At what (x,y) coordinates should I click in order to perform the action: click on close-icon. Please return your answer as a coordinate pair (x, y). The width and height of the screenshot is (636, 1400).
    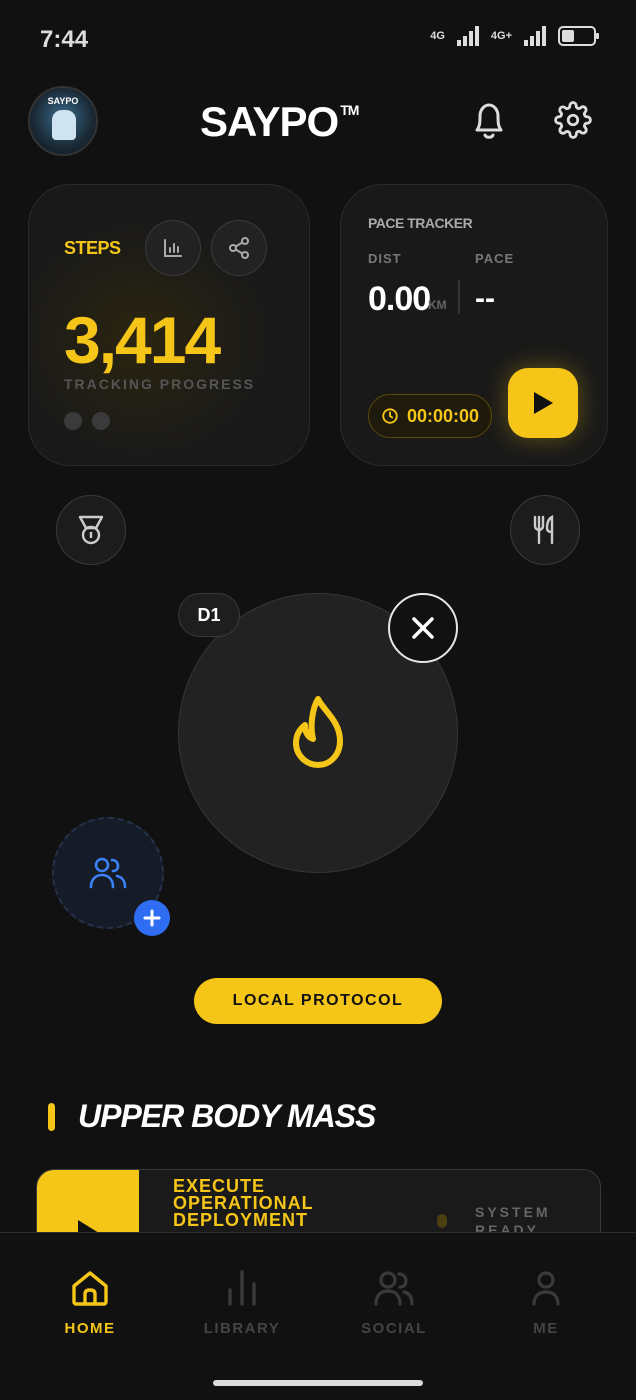
    Looking at the image, I should click on (423, 628).